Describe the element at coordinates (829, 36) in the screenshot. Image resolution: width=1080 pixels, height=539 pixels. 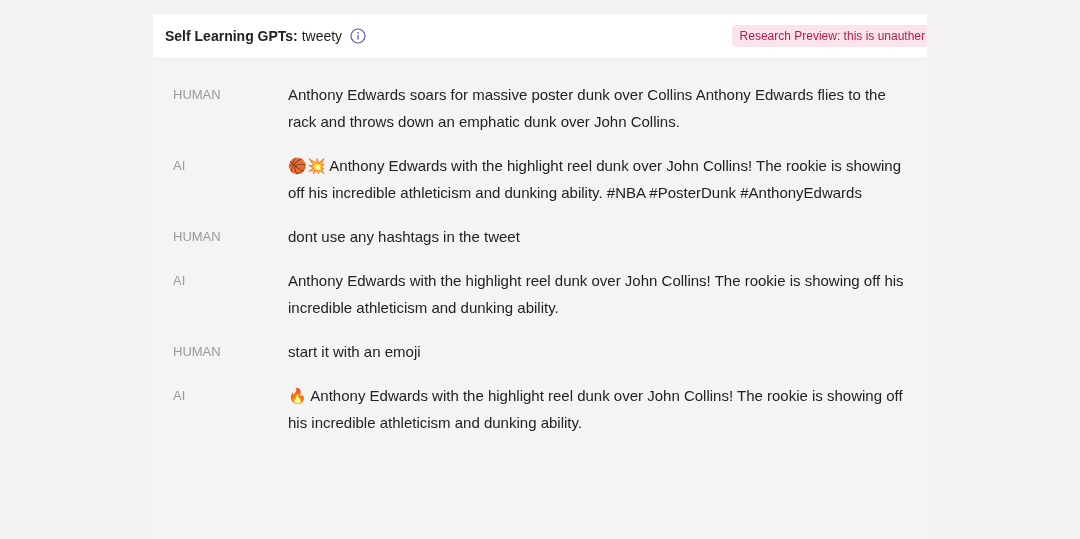
I see `preview-badge: Research Preview: this is unauther` at that location.